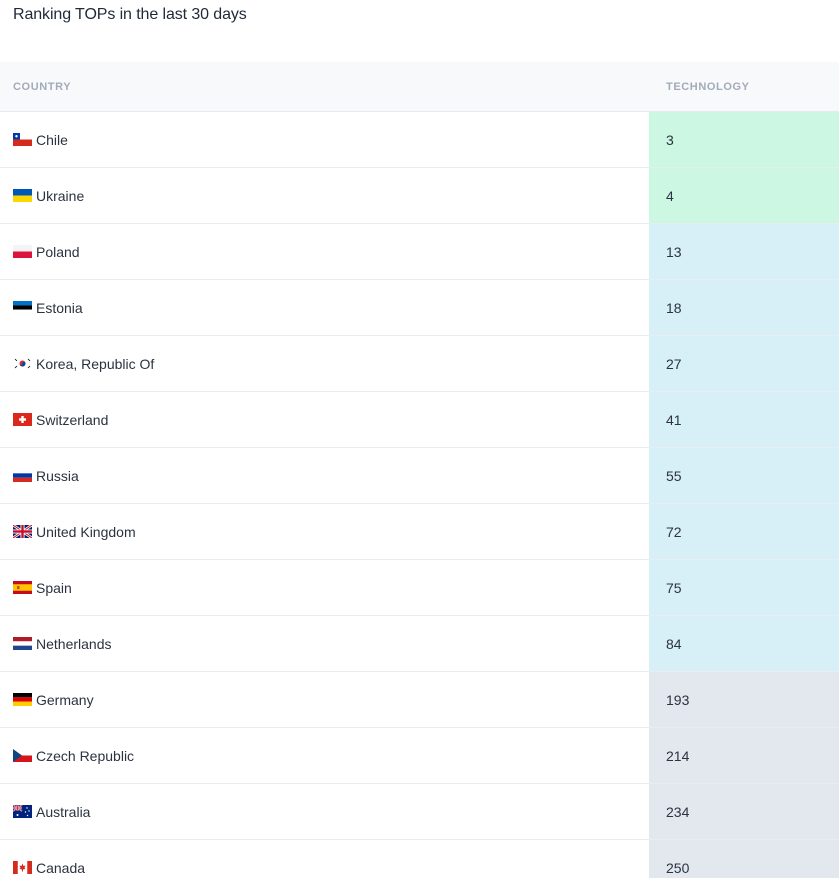  Describe the element at coordinates (72, 419) in the screenshot. I see `country-name: Switzerland` at that location.